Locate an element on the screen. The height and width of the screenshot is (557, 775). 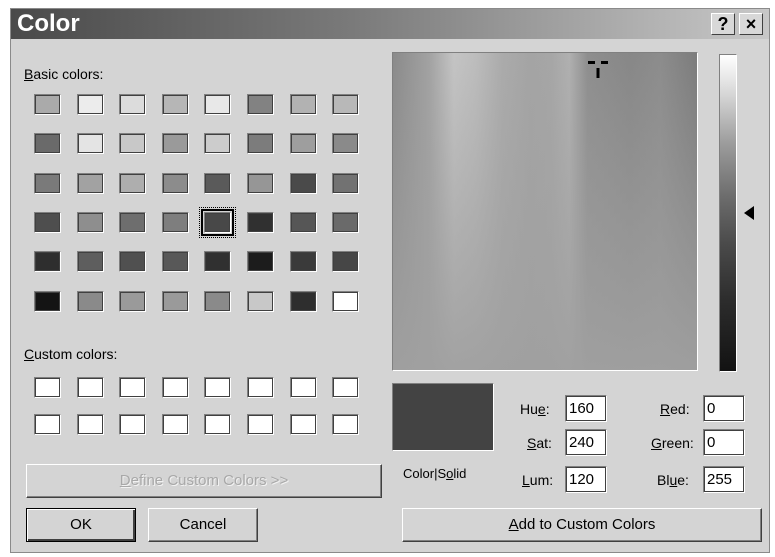
green-label: Green: is located at coordinates (672, 443).